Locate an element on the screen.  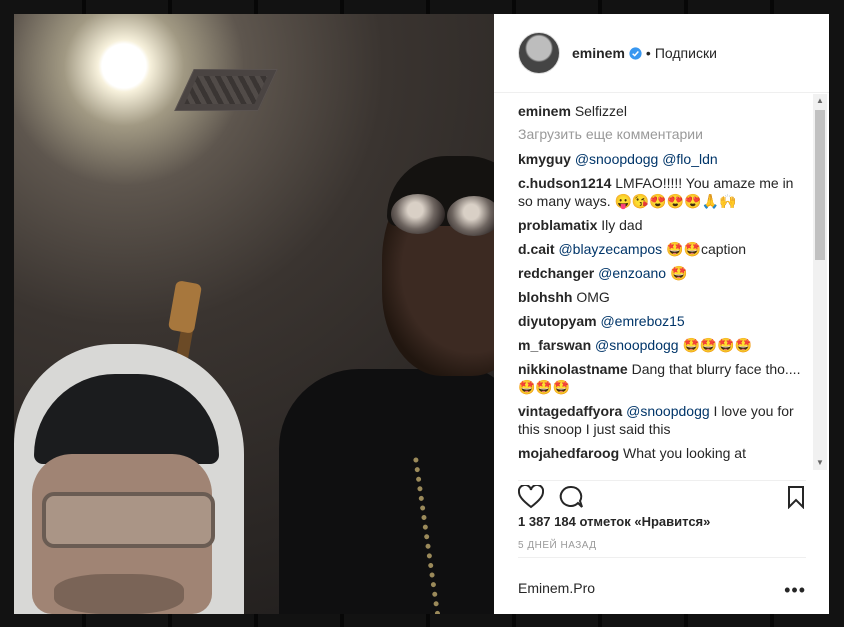
comment-text: OMG is located at coordinates (593, 297).